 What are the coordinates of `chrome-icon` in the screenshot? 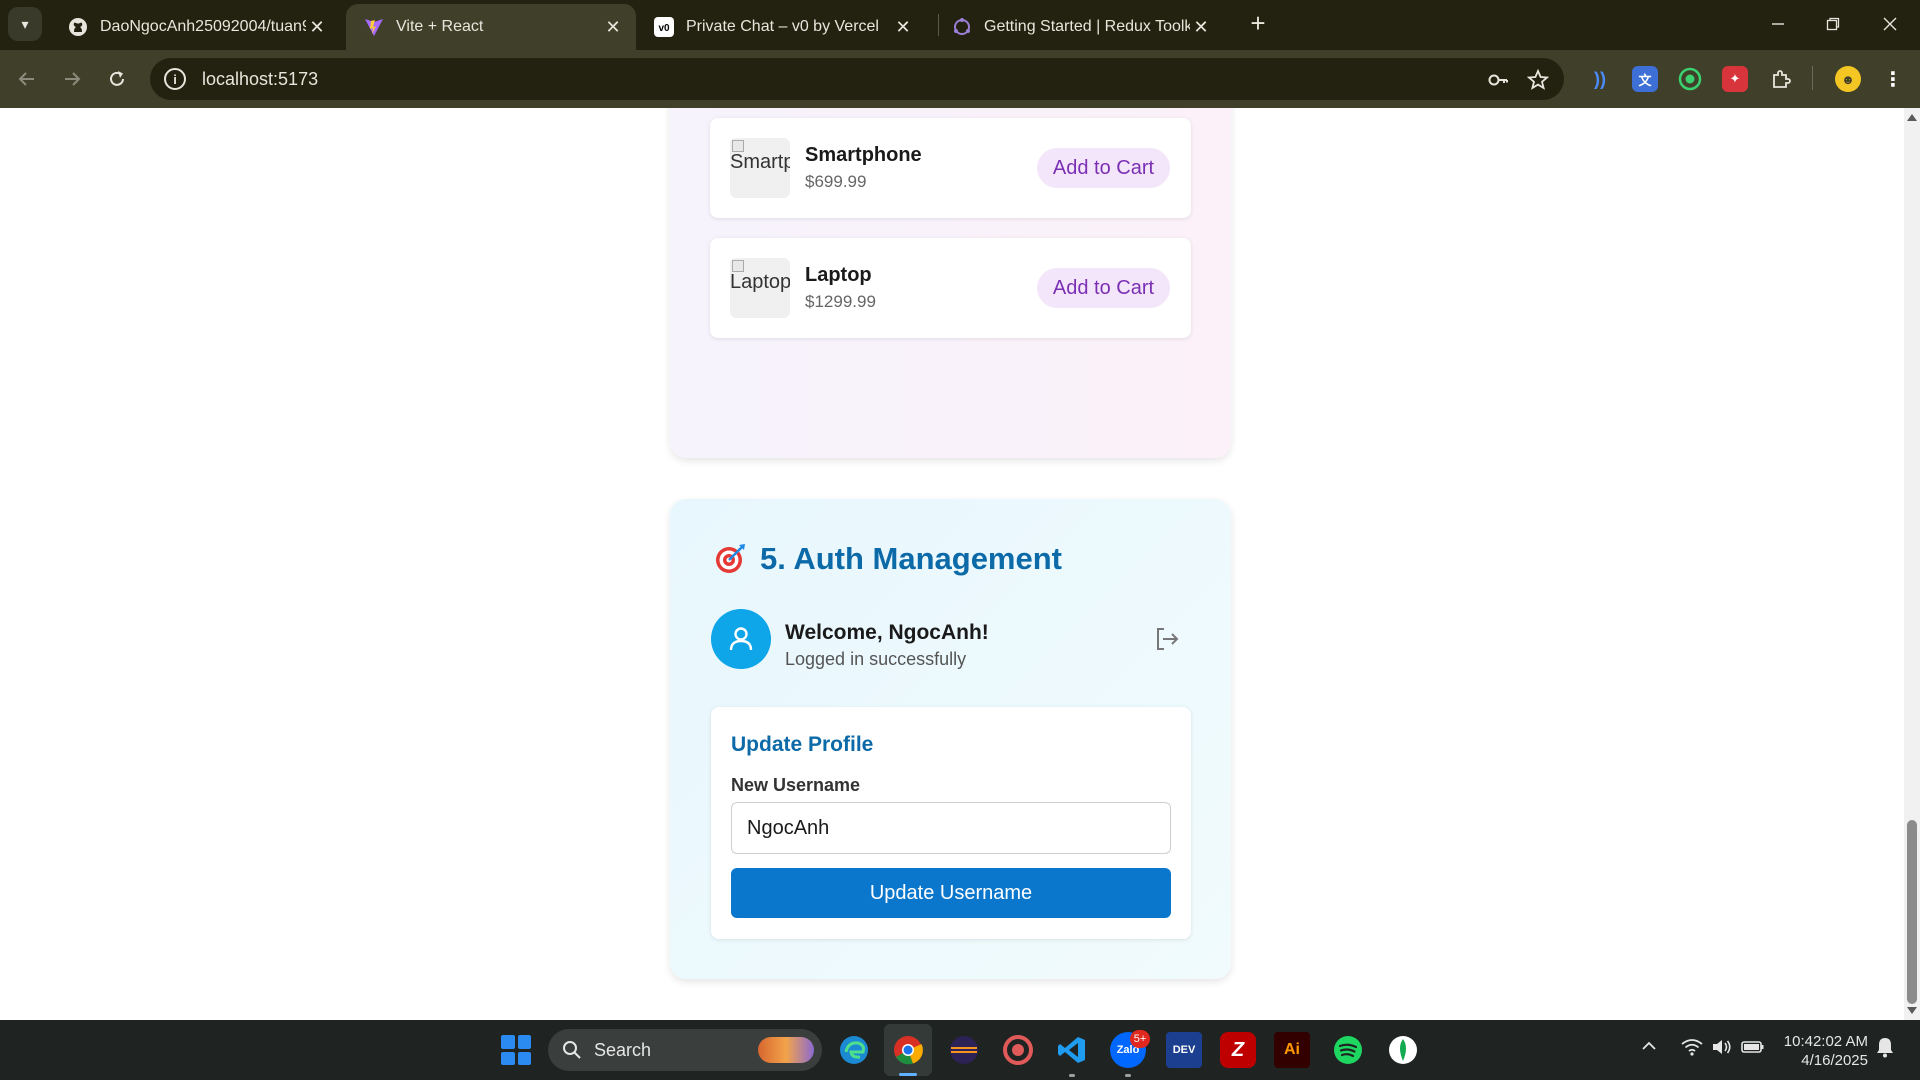 It's located at (908, 1050).